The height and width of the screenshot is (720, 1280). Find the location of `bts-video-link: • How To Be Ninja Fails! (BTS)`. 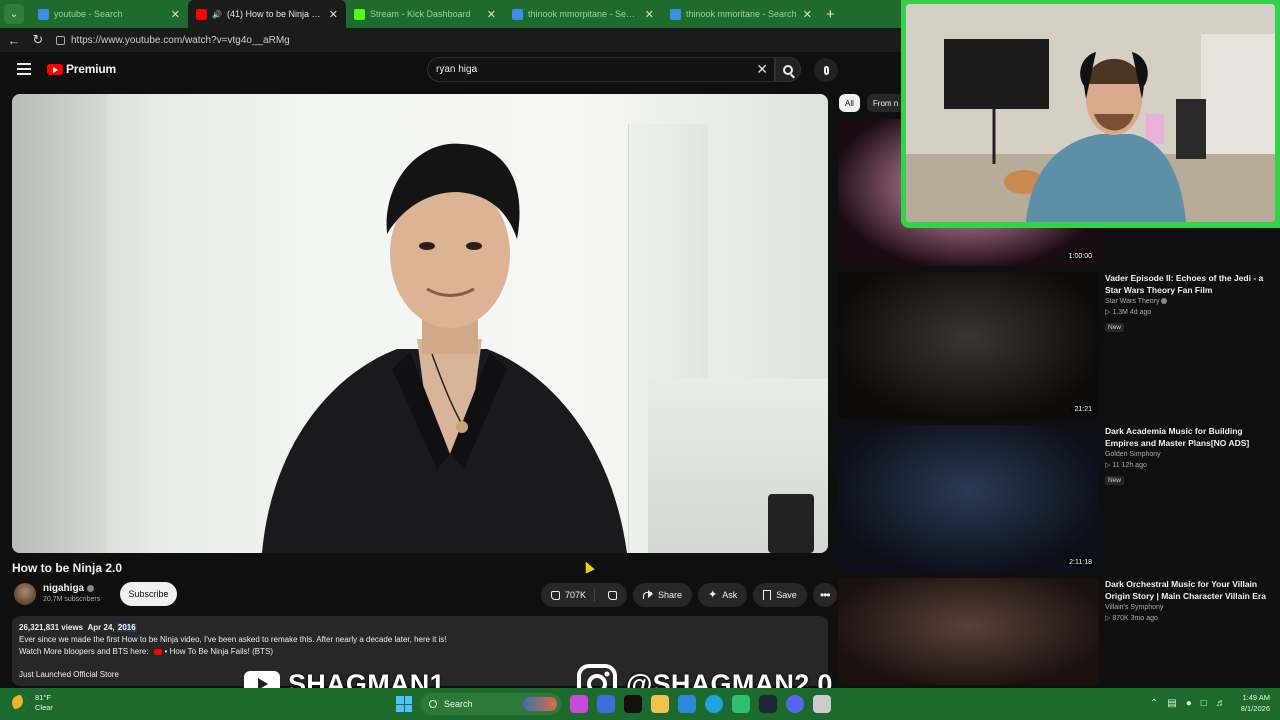

bts-video-link: • How To Be Ninja Fails! (BTS) is located at coordinates (219, 651).